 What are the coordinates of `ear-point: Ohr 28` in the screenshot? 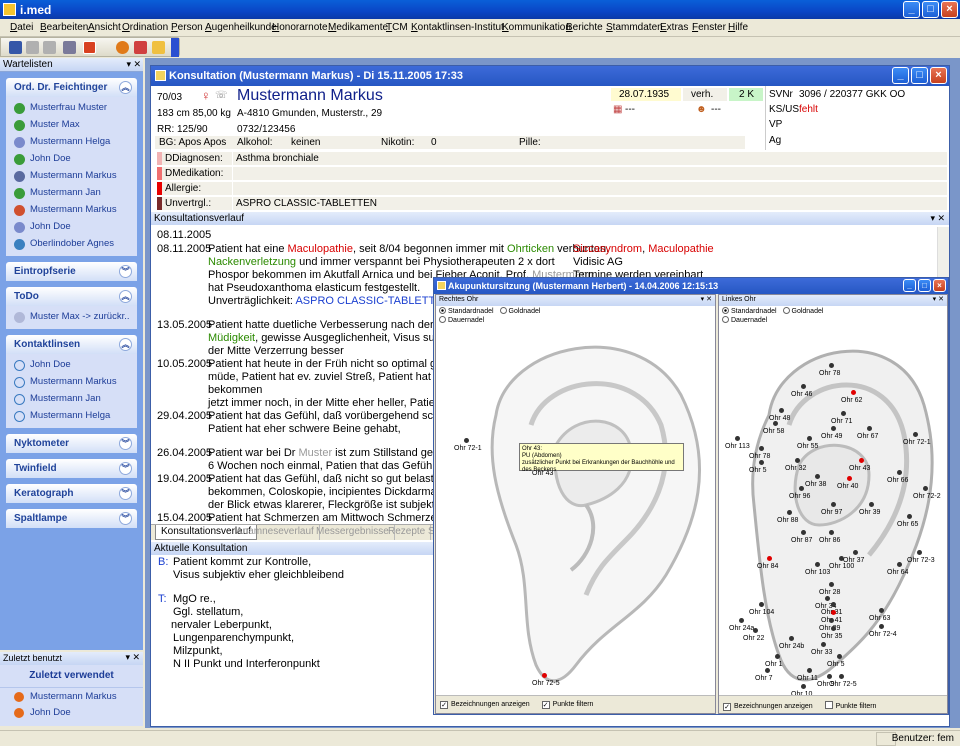 It's located at (829, 589).